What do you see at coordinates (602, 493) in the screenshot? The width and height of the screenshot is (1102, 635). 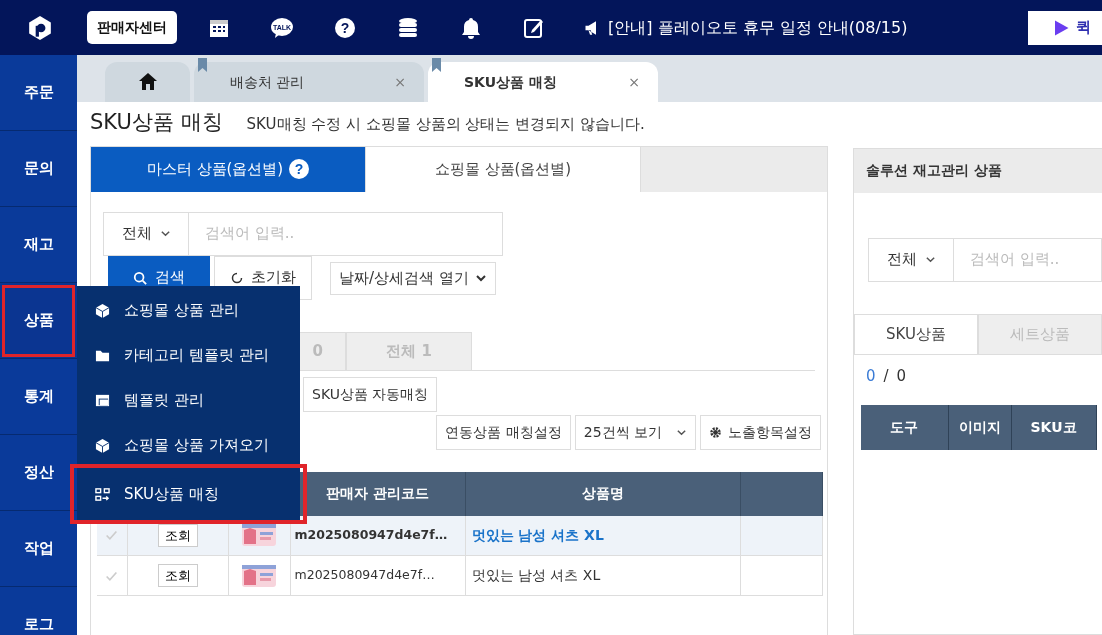 I see `column-header: 상품명` at bounding box center [602, 493].